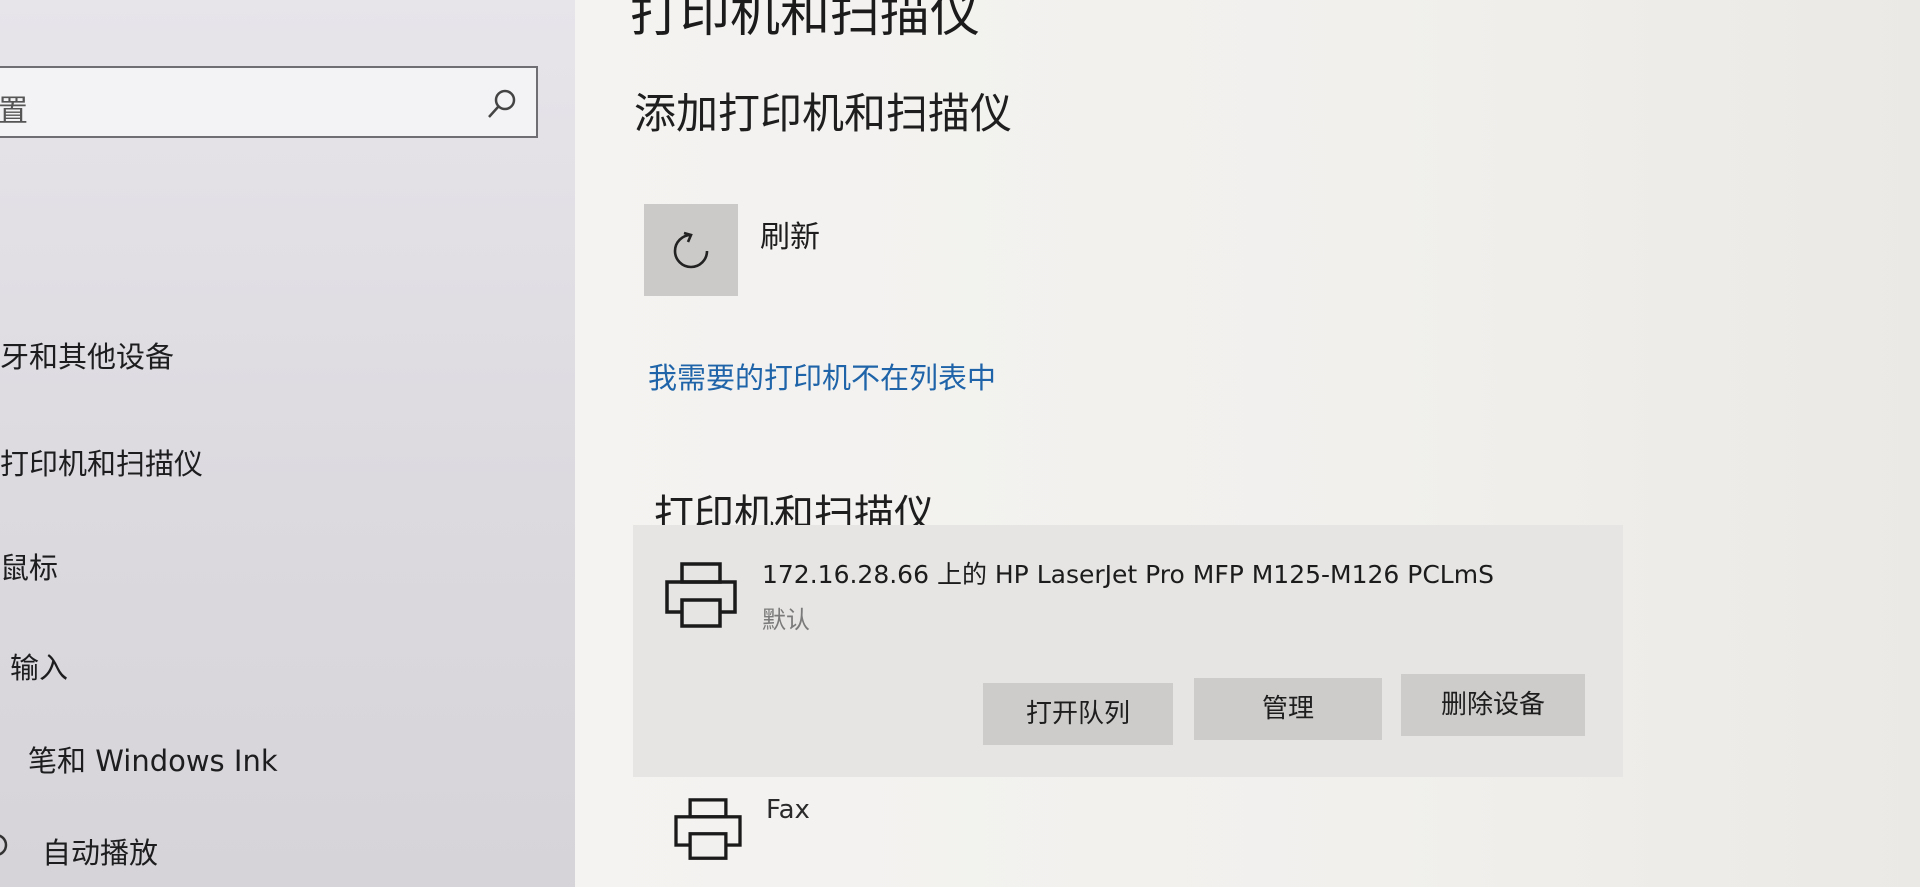 Image resolution: width=1920 pixels, height=887 pixels. What do you see at coordinates (153, 759) in the screenshot?
I see `sidebar-item-pen: 笔和 Windows Ink` at bounding box center [153, 759].